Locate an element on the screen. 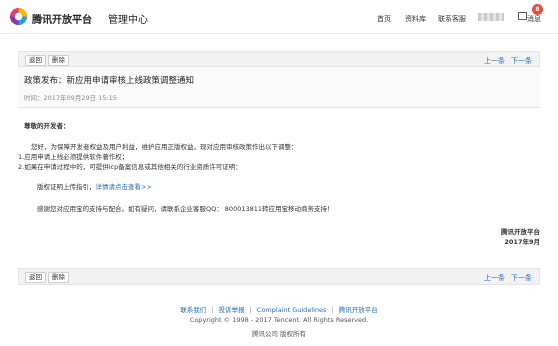 Image resolution: width=558 pixels, height=346 pixels. top-header: 腾讯开放平台 管理中心 首页 资料库 联系客服 消息 8 is located at coordinates (279, 17).